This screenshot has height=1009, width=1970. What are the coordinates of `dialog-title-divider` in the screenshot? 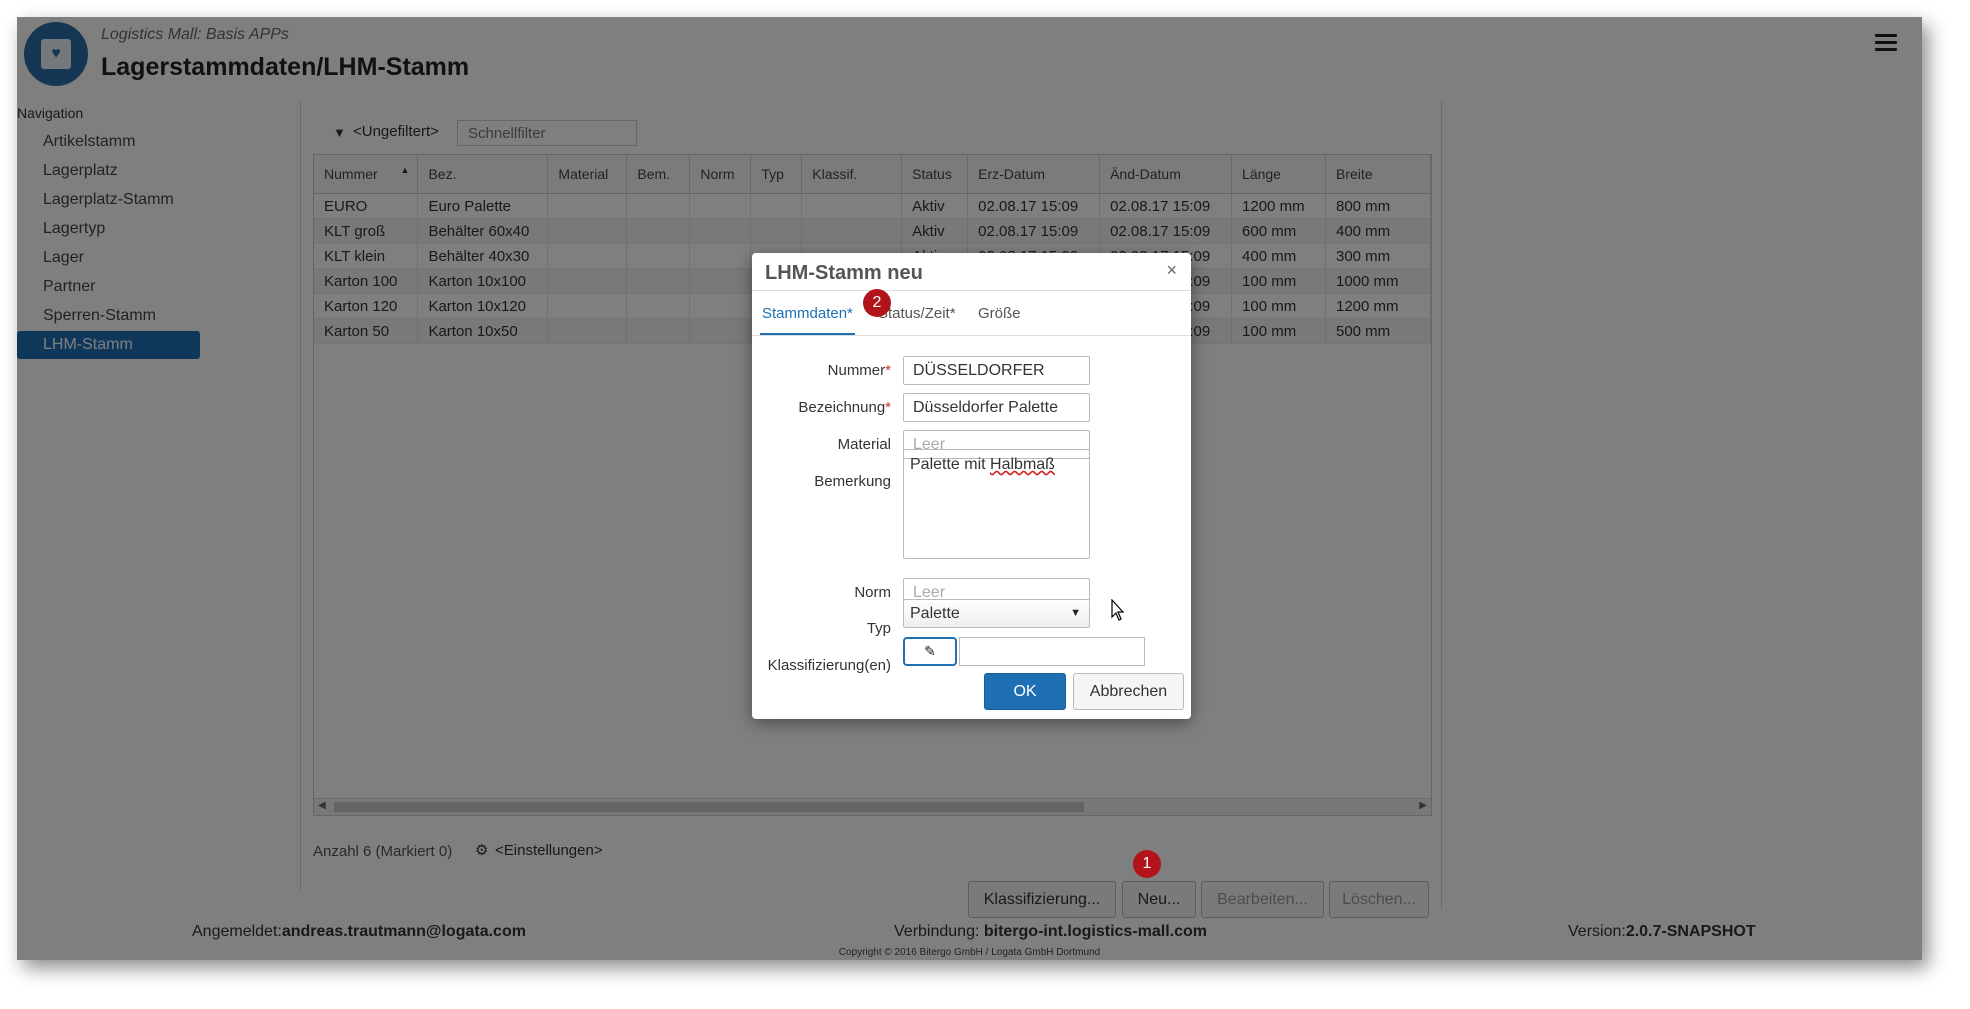 It's located at (971, 290).